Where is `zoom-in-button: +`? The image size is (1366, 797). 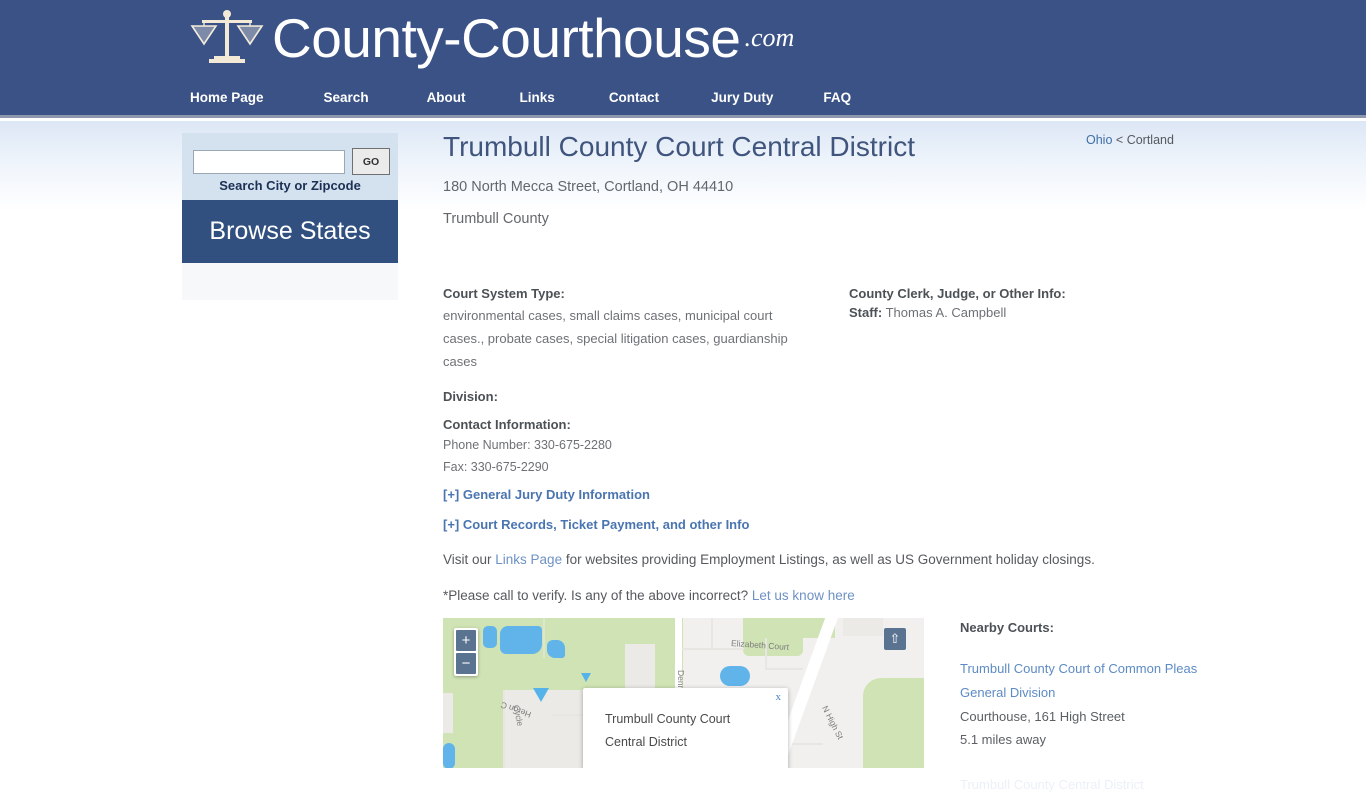 zoom-in-button: + is located at coordinates (466, 640).